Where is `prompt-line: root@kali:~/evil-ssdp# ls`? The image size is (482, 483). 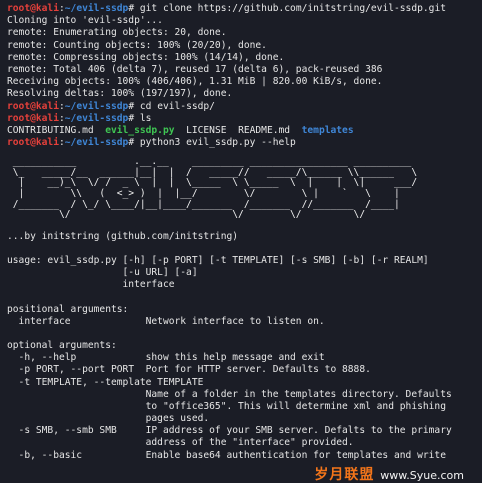 prompt-line: root@kali:~/evil-ssdp# ls is located at coordinates (244, 119).